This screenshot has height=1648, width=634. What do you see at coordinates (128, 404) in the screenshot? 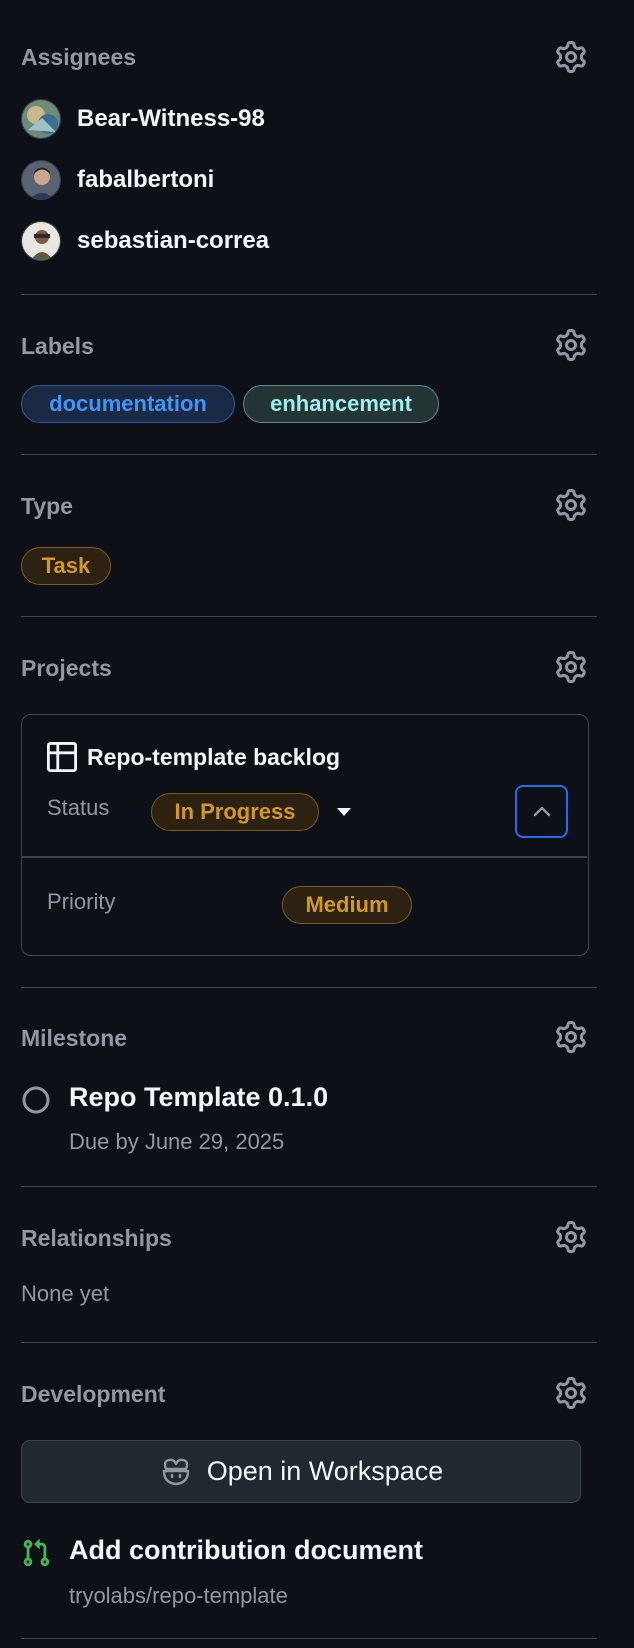
I see `label-documentation: documentation` at bounding box center [128, 404].